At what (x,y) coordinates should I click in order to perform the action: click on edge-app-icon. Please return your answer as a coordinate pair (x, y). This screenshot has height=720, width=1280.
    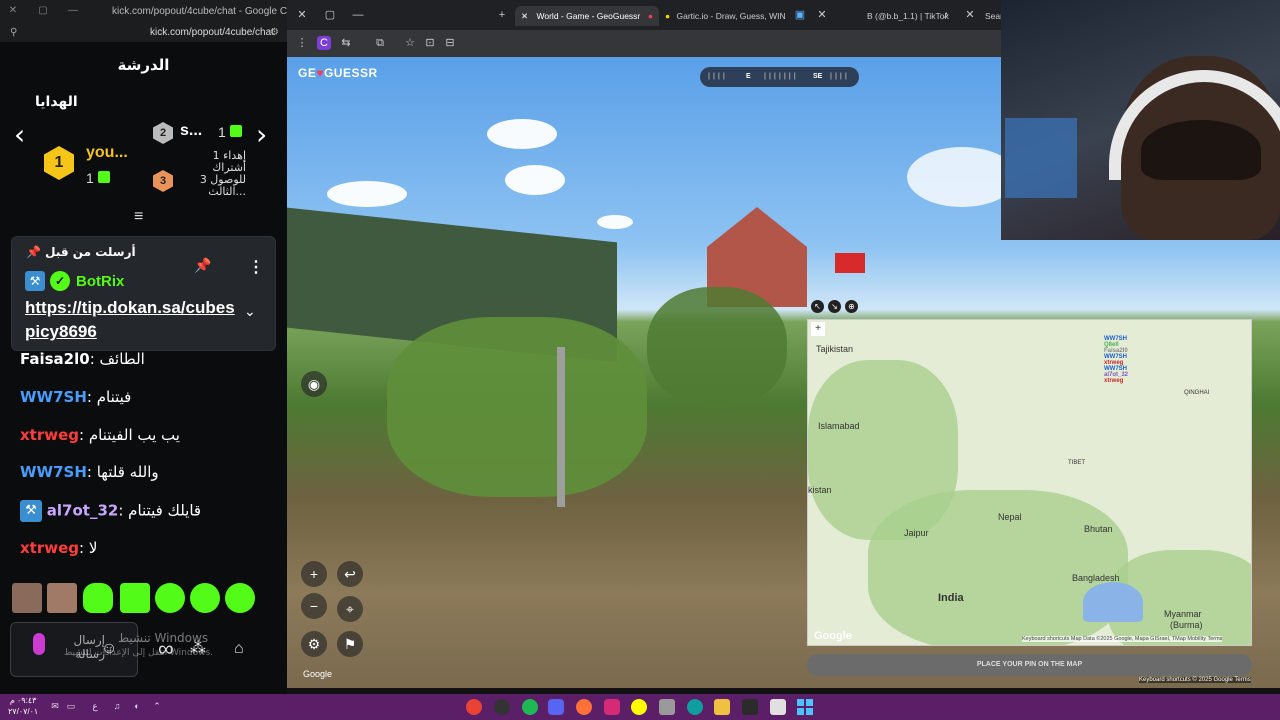
    Looking at the image, I should click on (695, 707).